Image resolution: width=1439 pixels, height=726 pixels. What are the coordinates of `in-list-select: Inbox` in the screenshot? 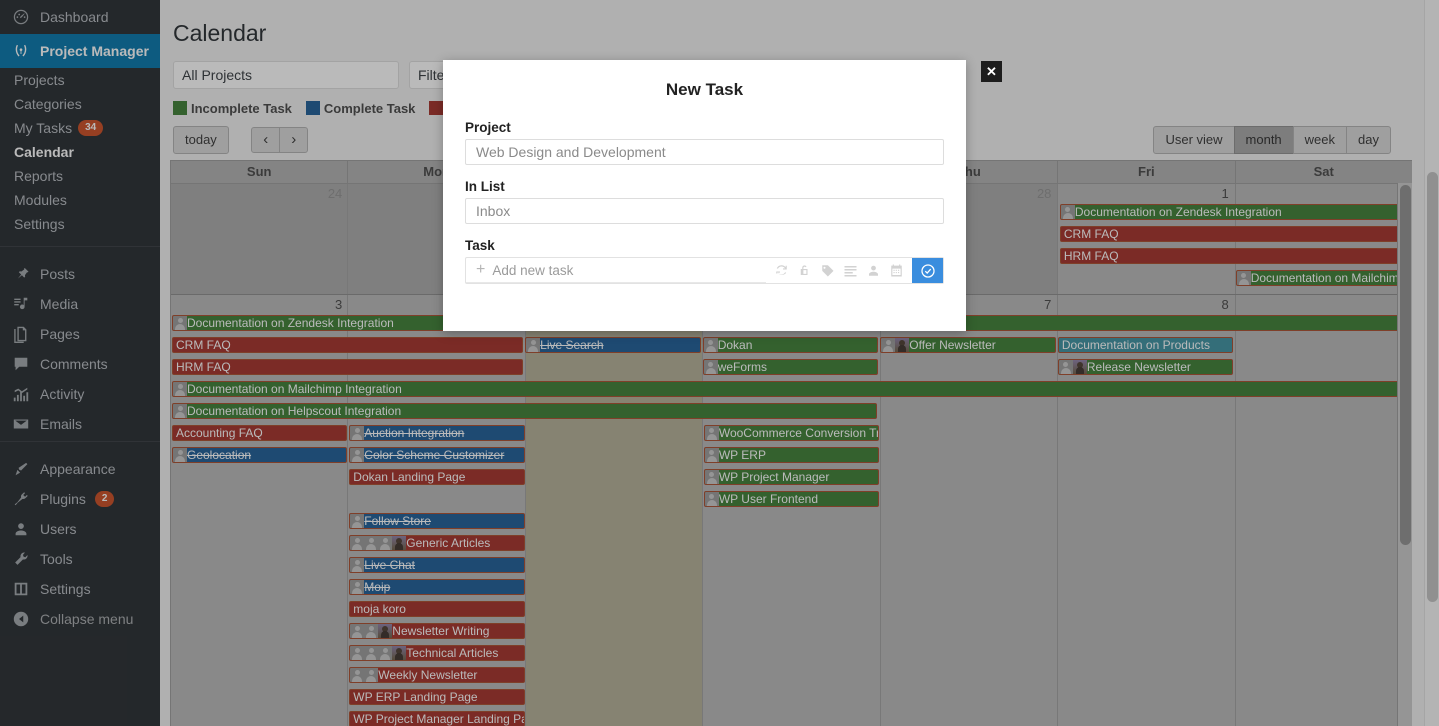 It's located at (704, 211).